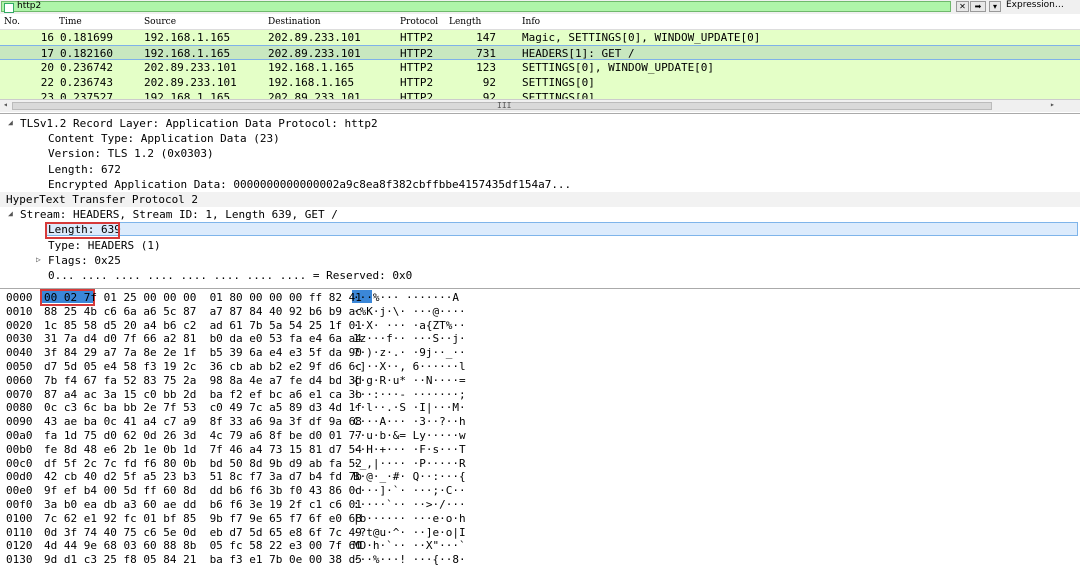  I want to click on hex-ascii: ··l··.·S ·I|···M·, so click(409, 407).